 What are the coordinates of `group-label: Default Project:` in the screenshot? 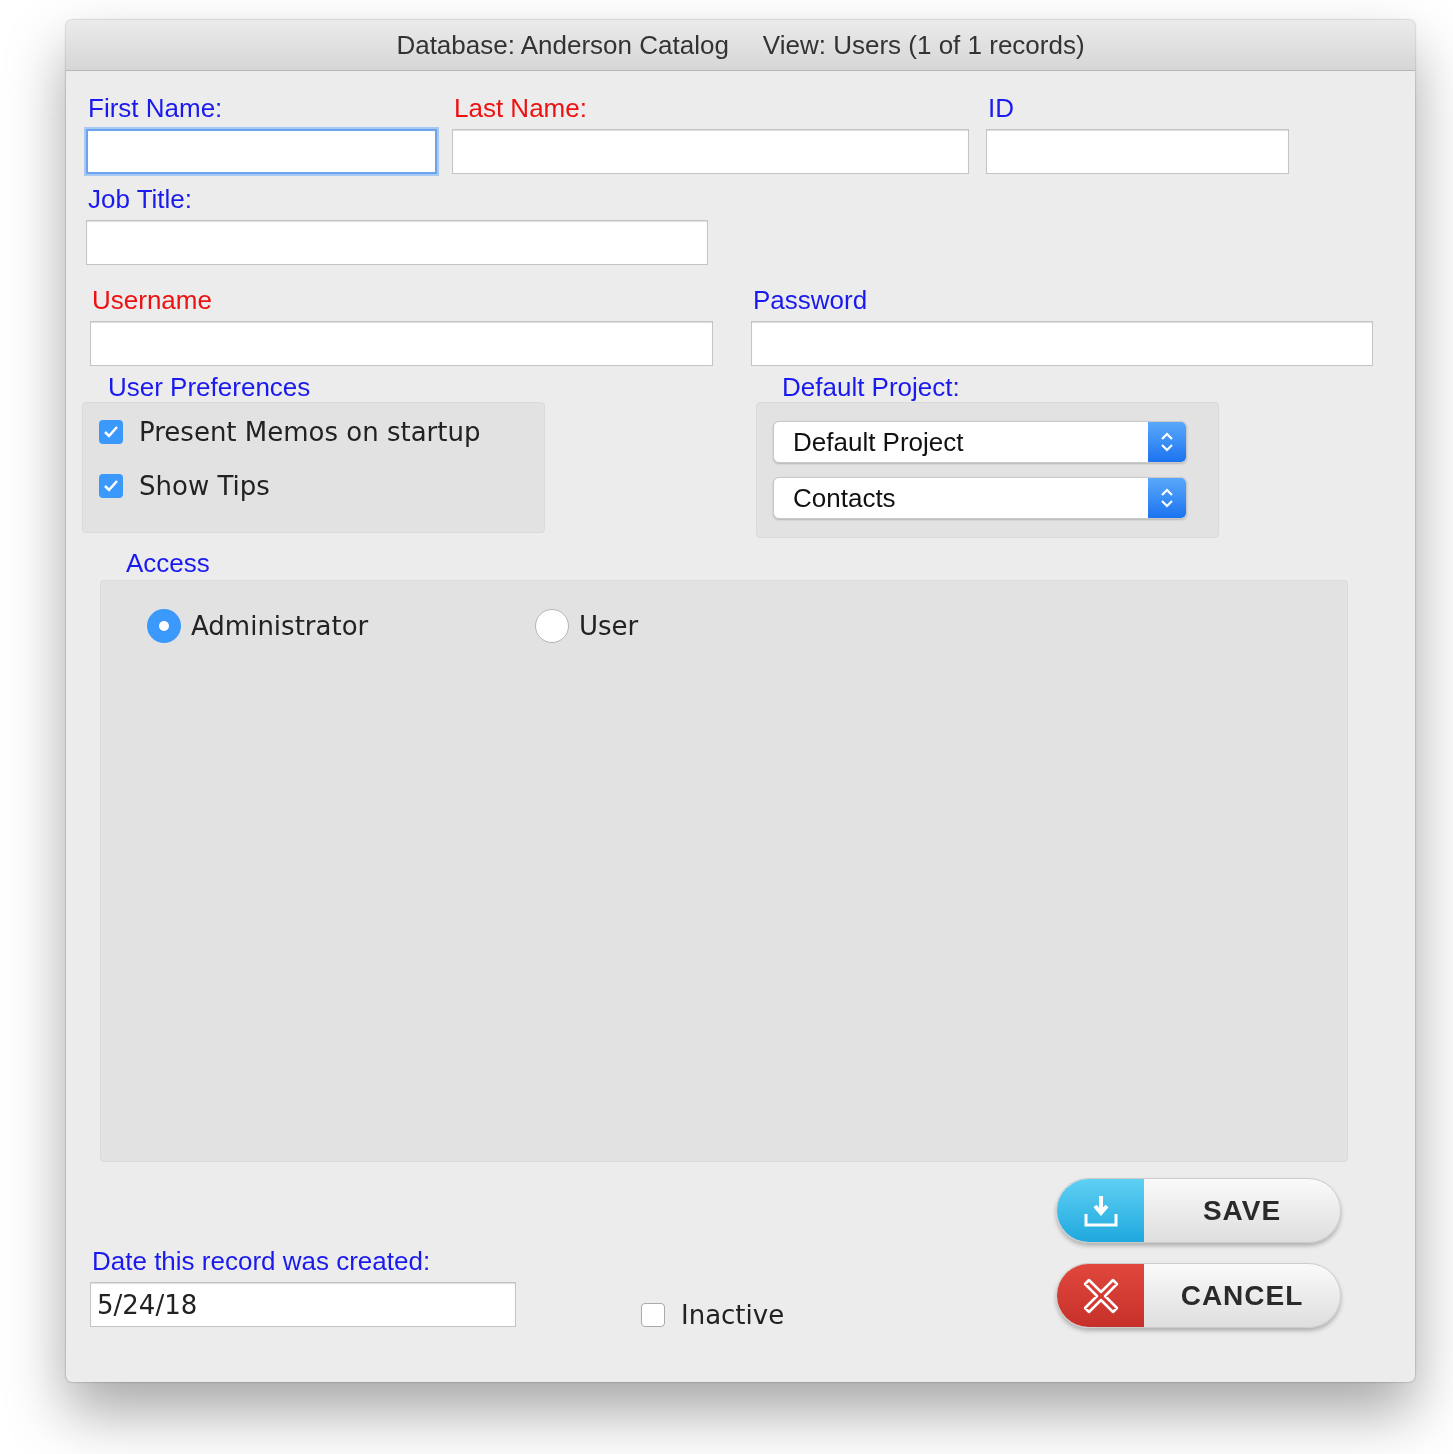 It's located at (871, 387).